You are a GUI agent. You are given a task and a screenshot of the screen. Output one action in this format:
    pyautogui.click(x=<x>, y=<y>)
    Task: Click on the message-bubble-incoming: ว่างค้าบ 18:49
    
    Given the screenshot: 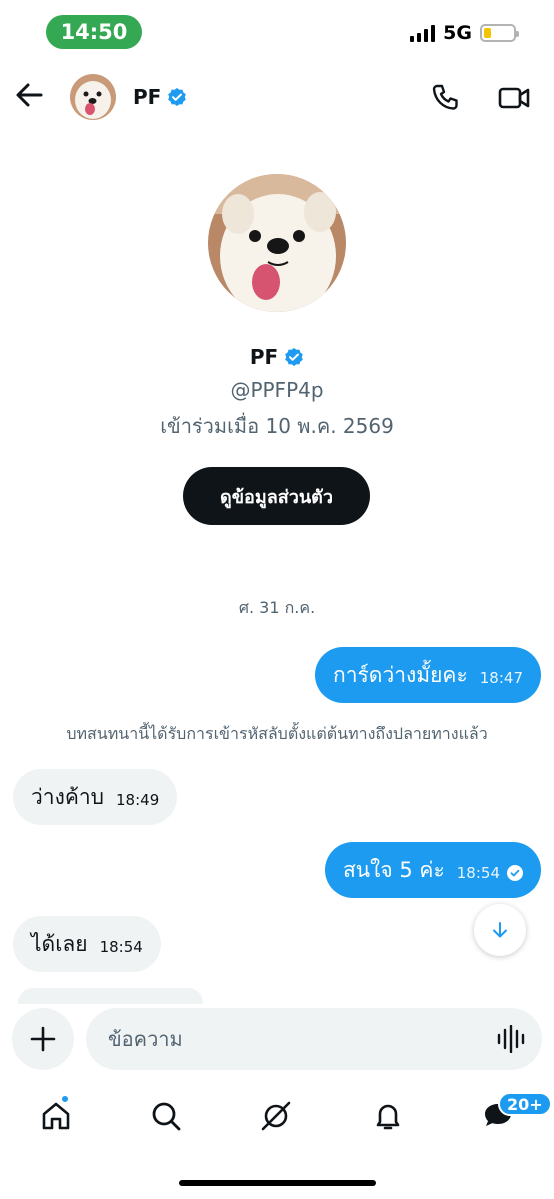 What is the action you would take?
    pyautogui.click(x=95, y=797)
    